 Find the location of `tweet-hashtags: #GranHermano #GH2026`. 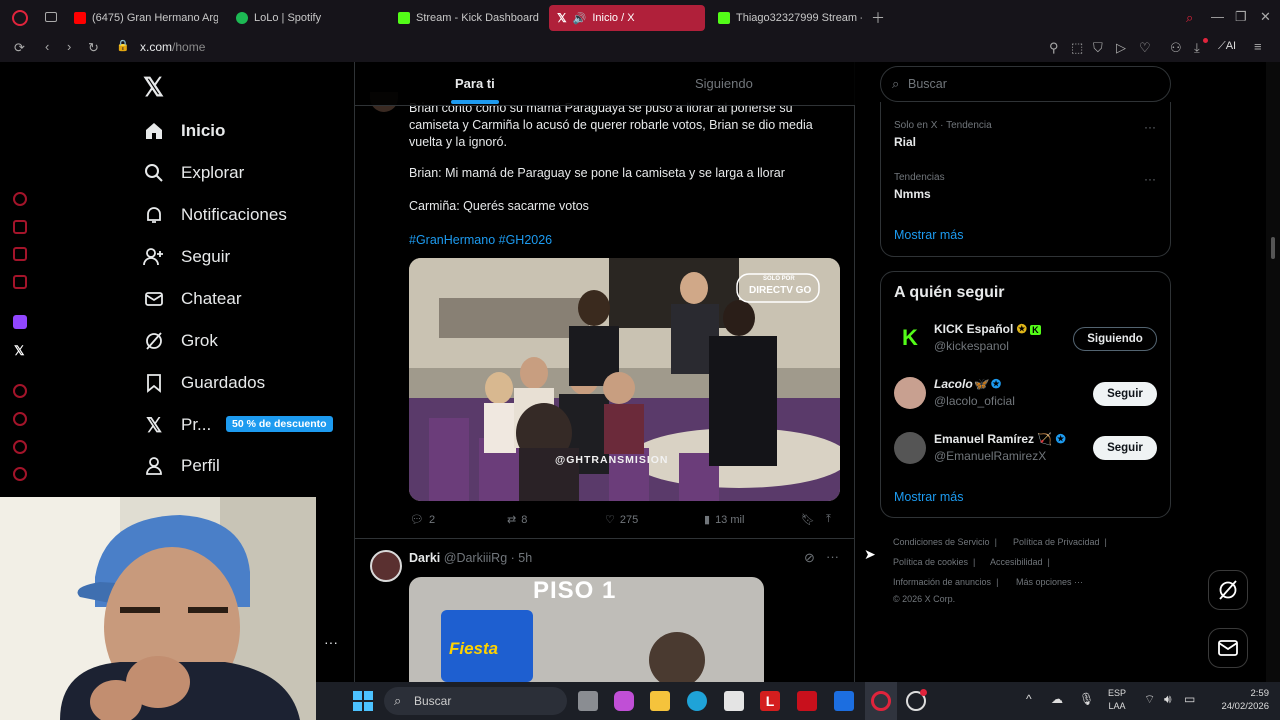

tweet-hashtags: #GranHermano #GH2026 is located at coordinates (619, 240).